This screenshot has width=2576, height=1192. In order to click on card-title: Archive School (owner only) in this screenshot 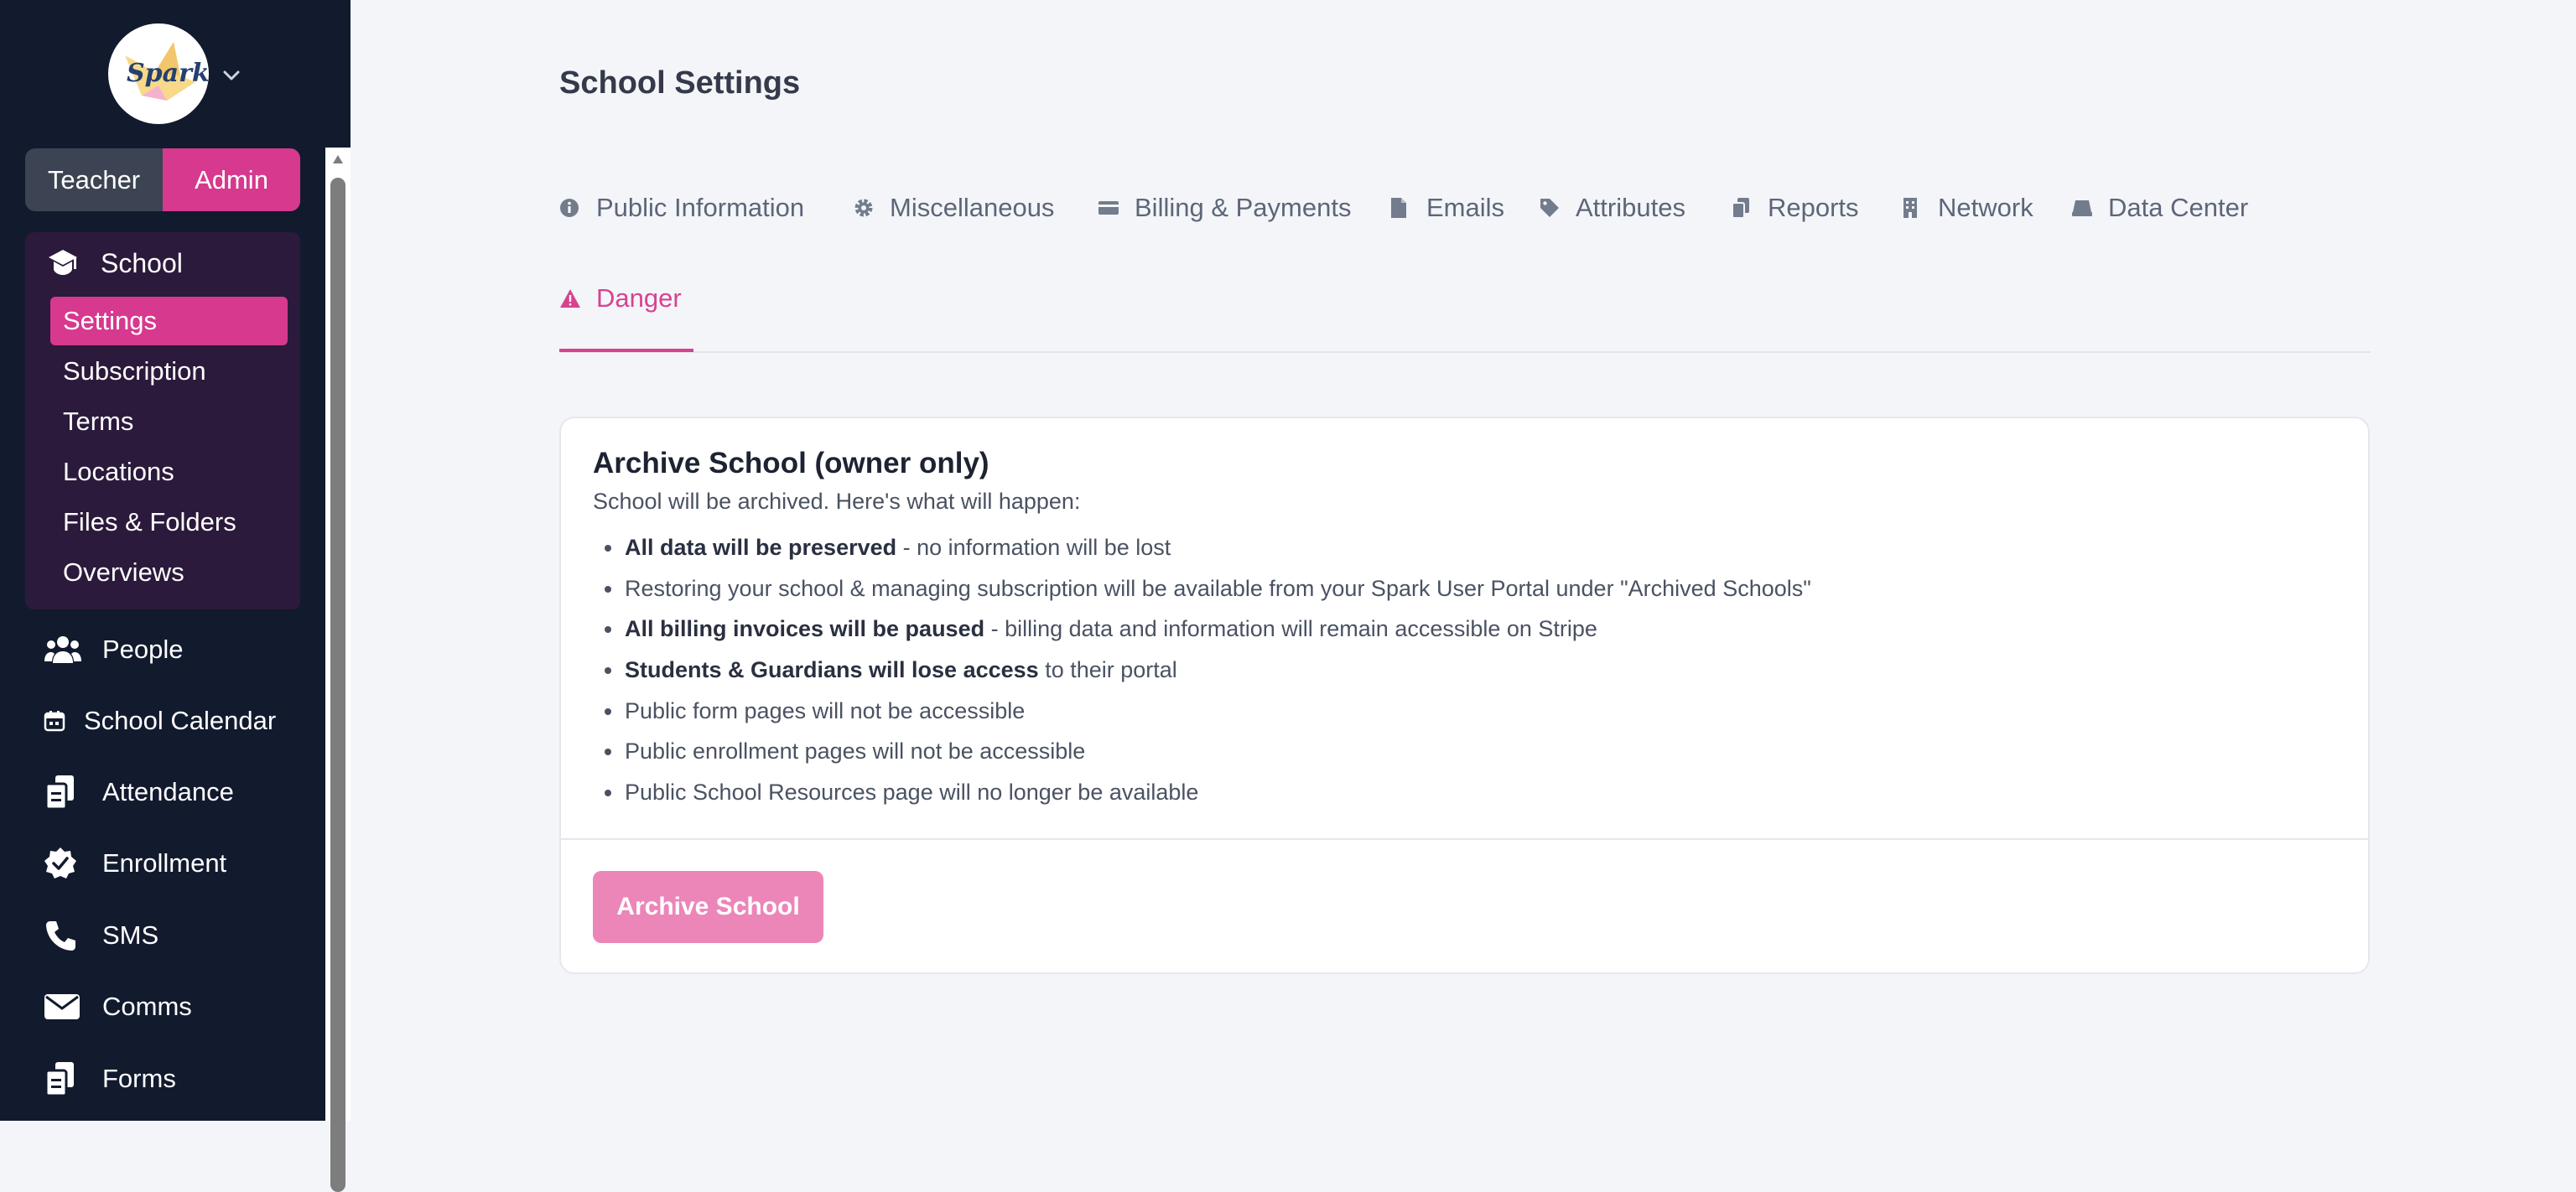, I will do `click(791, 463)`.